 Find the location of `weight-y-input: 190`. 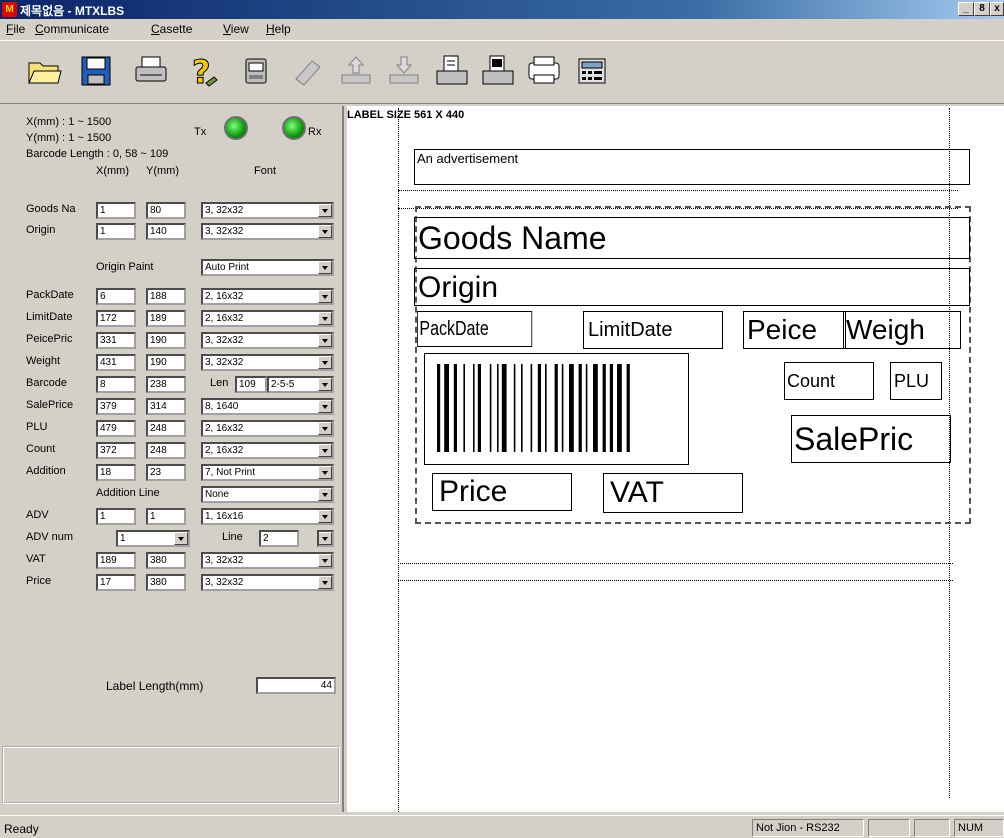

weight-y-input: 190 is located at coordinates (166, 362).